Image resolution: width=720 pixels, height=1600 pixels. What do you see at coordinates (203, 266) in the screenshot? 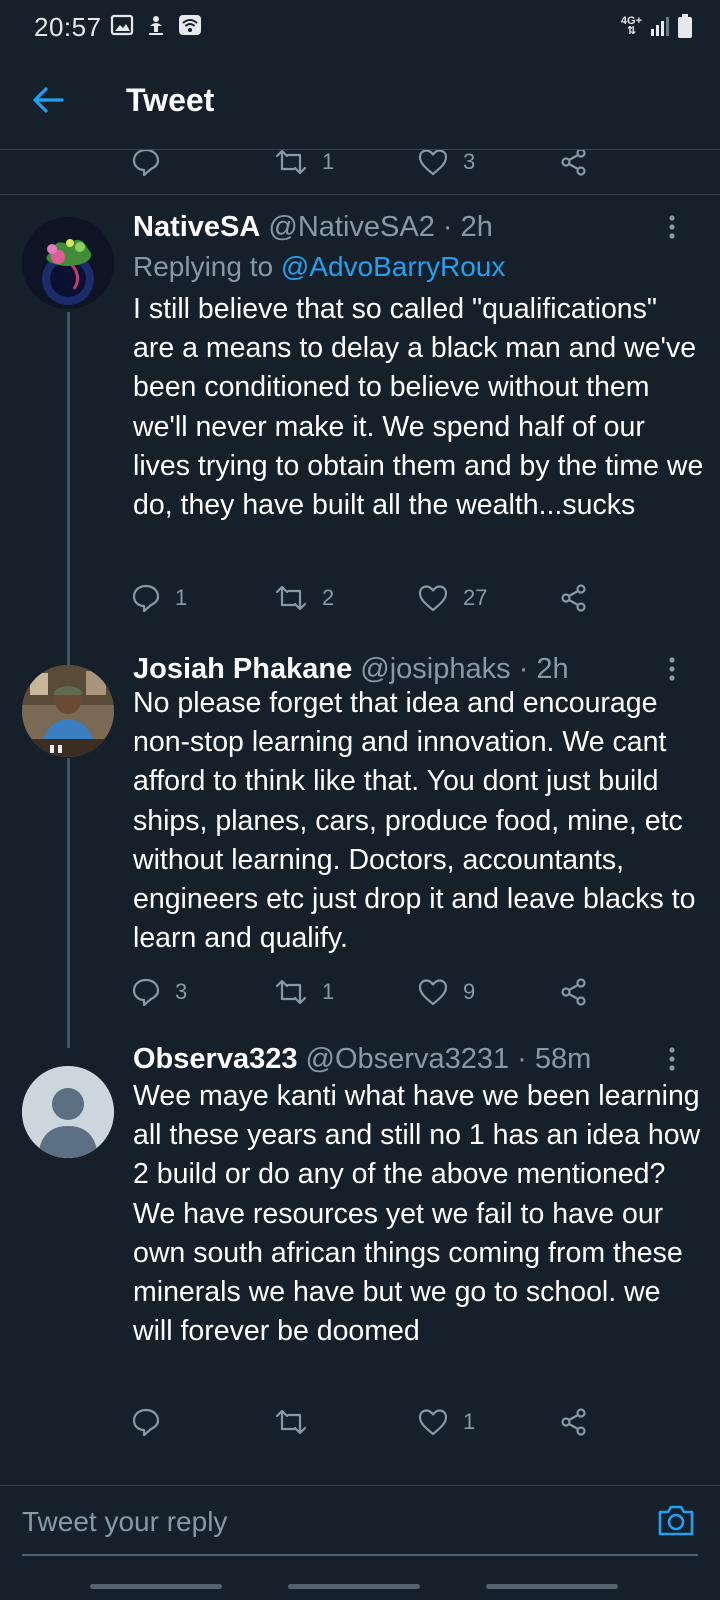
I see `replying-to-label: Replying to` at bounding box center [203, 266].